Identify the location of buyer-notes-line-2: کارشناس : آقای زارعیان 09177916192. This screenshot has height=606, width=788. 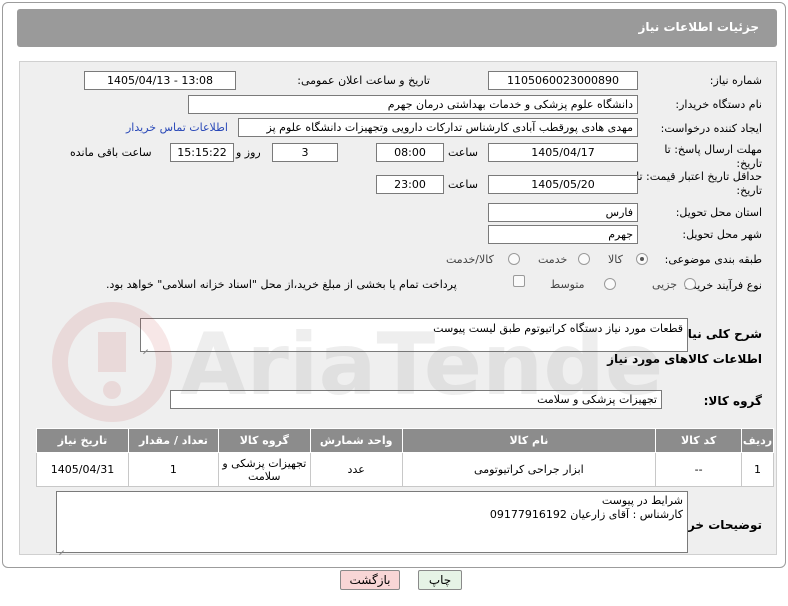
(586, 514).